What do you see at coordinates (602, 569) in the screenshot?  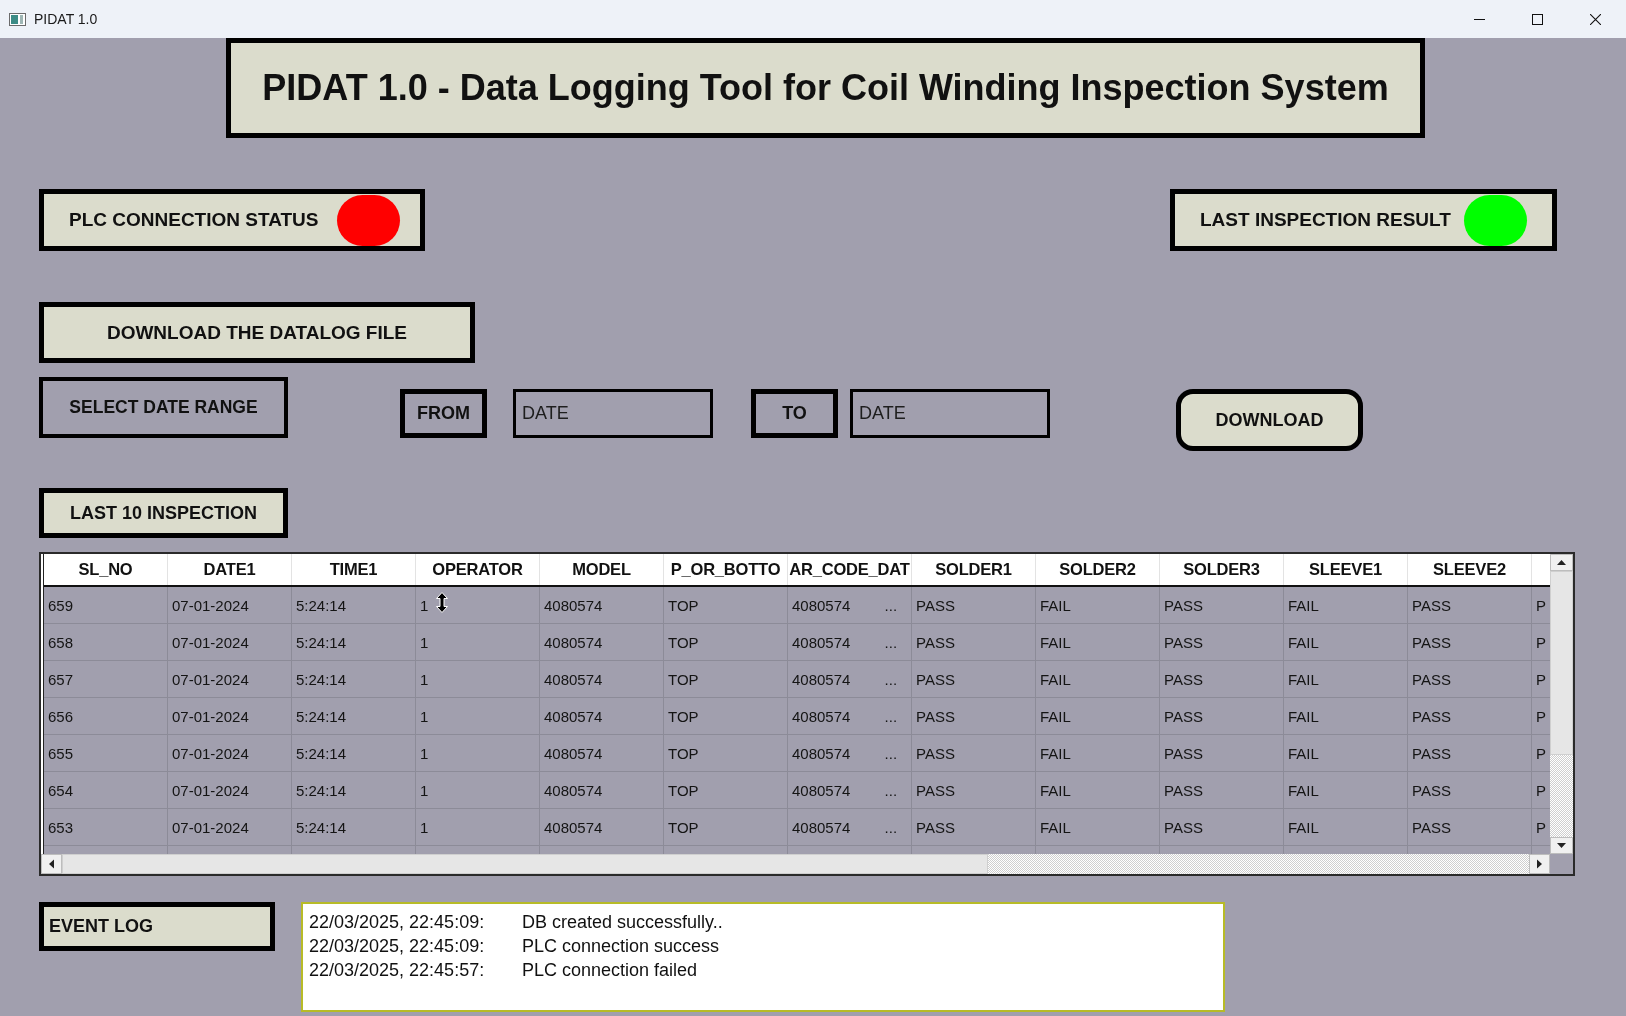 I see `column-header: MODEL` at bounding box center [602, 569].